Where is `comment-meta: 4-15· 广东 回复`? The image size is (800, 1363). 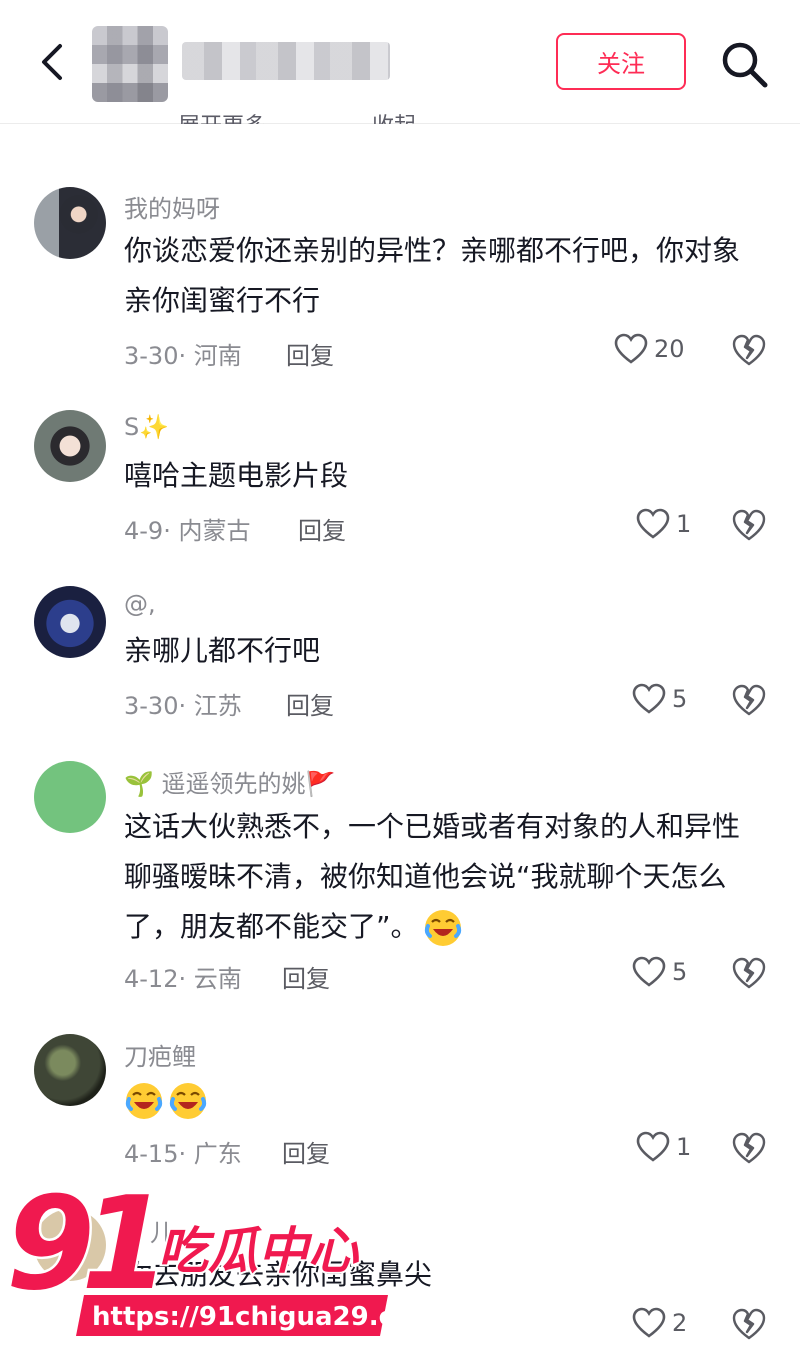
comment-meta: 4-15· 广东 回复 is located at coordinates (227, 1151).